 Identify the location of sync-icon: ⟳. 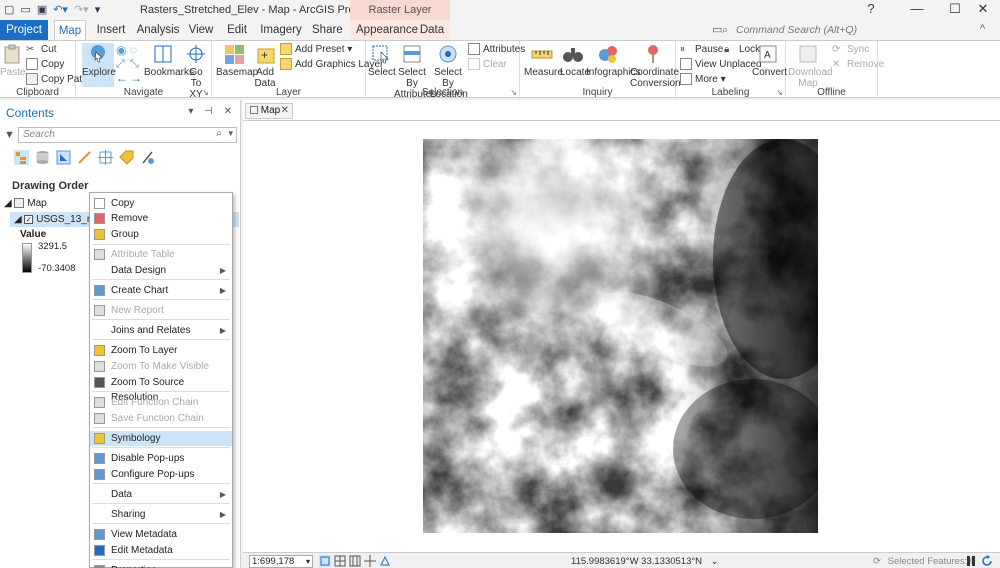
(836, 50).